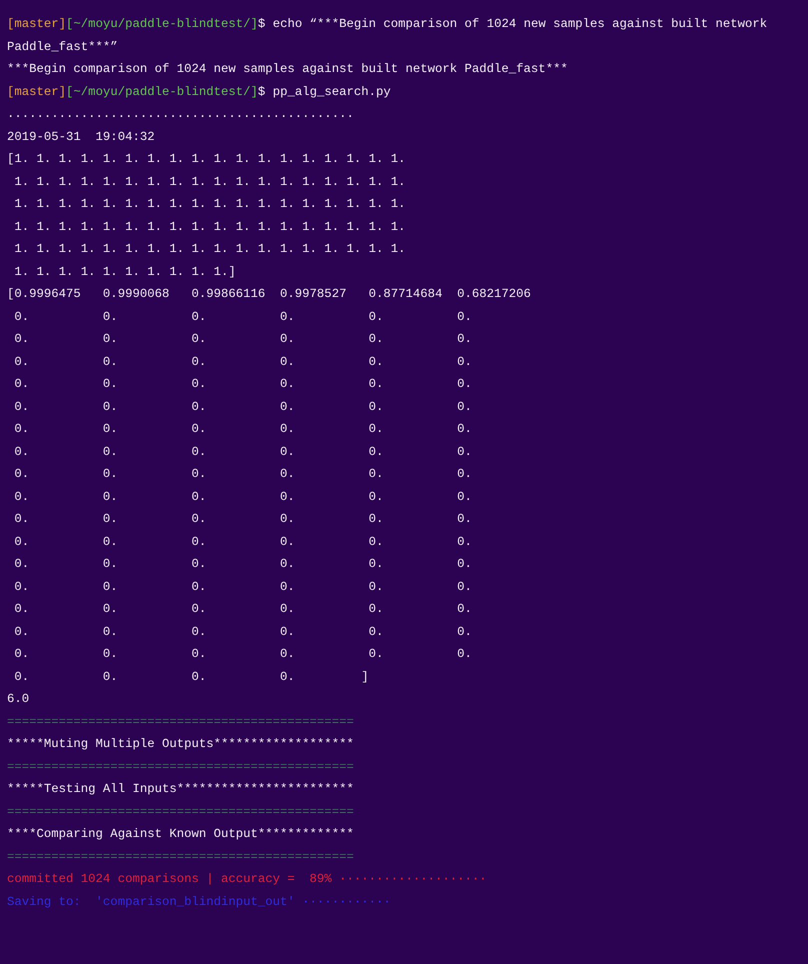  What do you see at coordinates (62, 47) in the screenshot?
I see `output-line: Paddle_fast***”` at bounding box center [62, 47].